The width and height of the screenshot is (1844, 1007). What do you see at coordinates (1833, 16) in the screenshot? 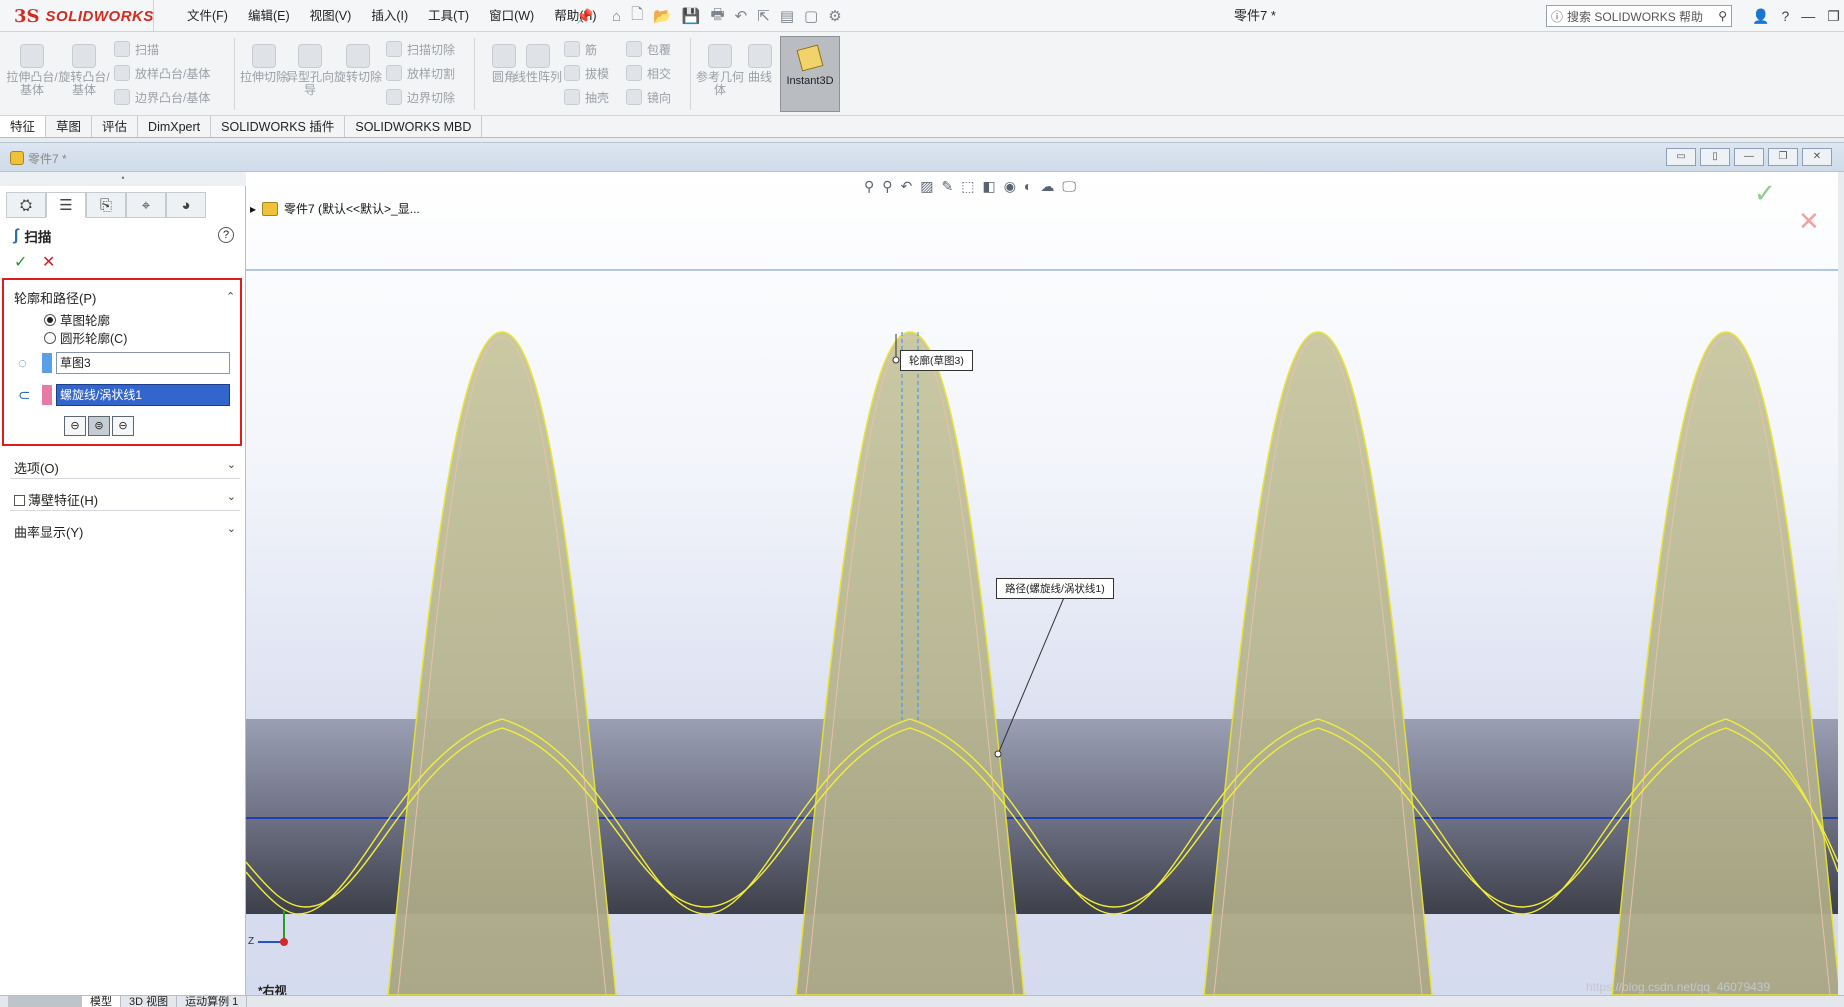
I see `restore-icon: ❐` at bounding box center [1833, 16].